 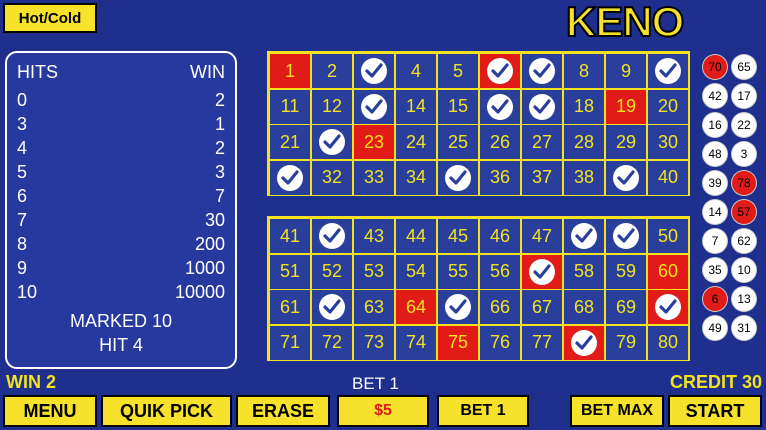 I want to click on keno-number-label: 19, so click(x=626, y=106).